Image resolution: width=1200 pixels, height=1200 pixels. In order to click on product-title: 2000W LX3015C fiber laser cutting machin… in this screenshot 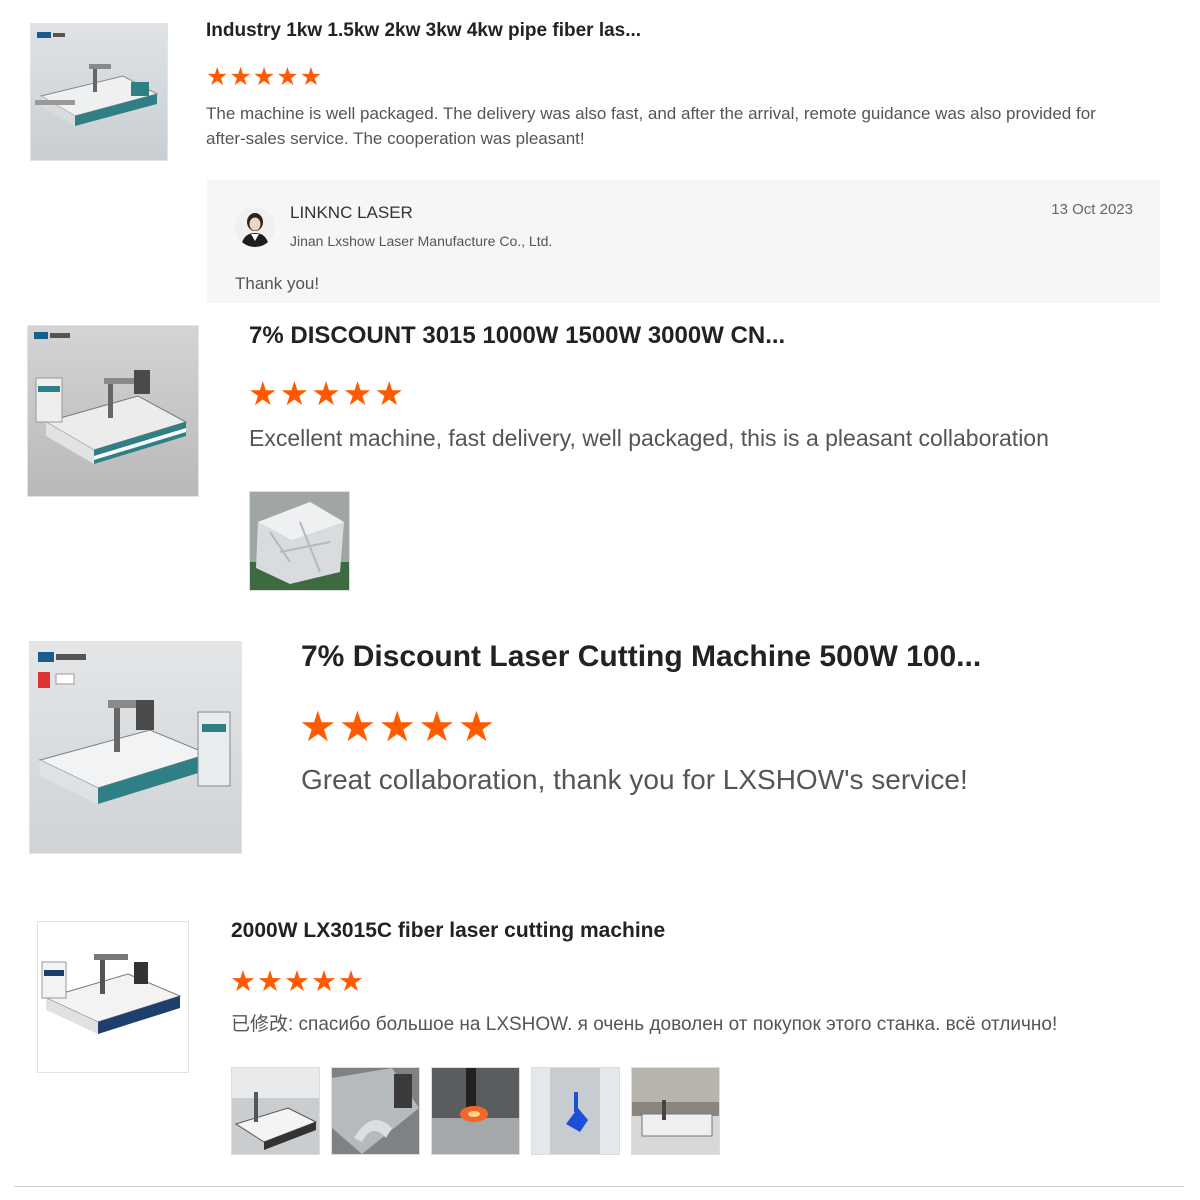, I will do `click(448, 931)`.